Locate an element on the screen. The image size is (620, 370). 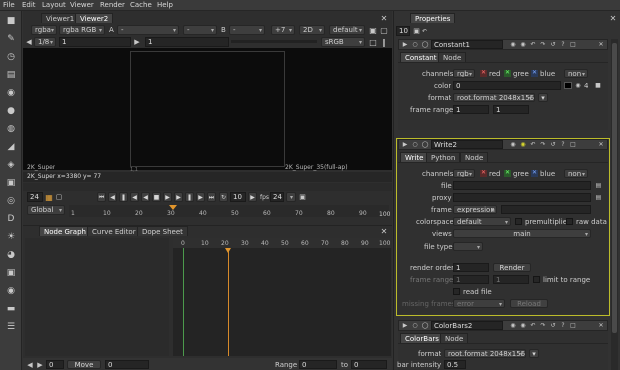
tab-write: Write is located at coordinates (414, 157).